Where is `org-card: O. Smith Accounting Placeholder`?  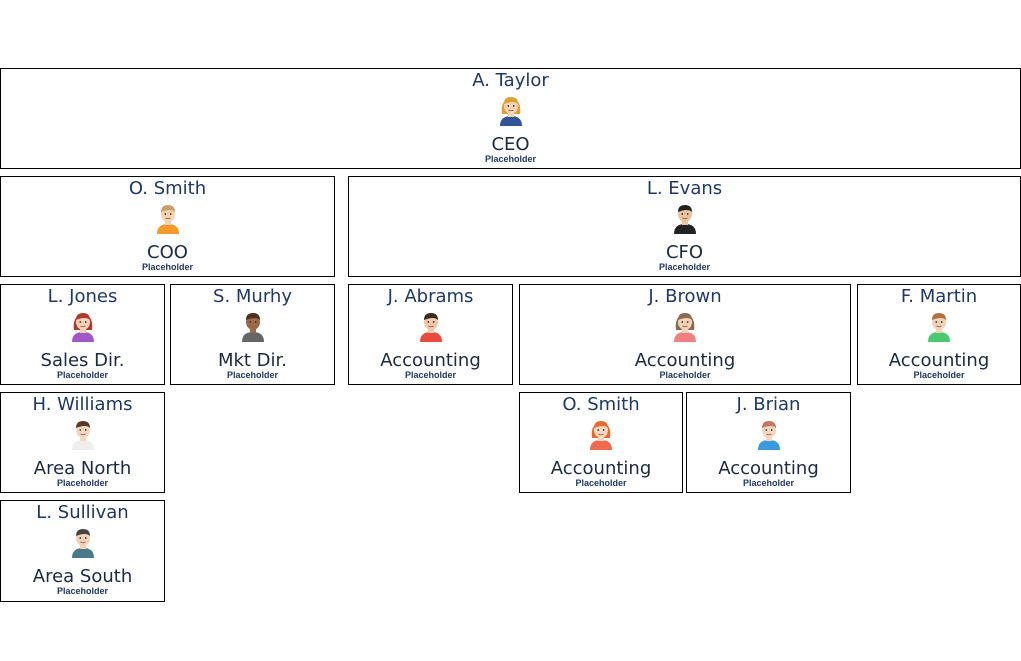
org-card: O. Smith Accounting Placeholder is located at coordinates (601, 442).